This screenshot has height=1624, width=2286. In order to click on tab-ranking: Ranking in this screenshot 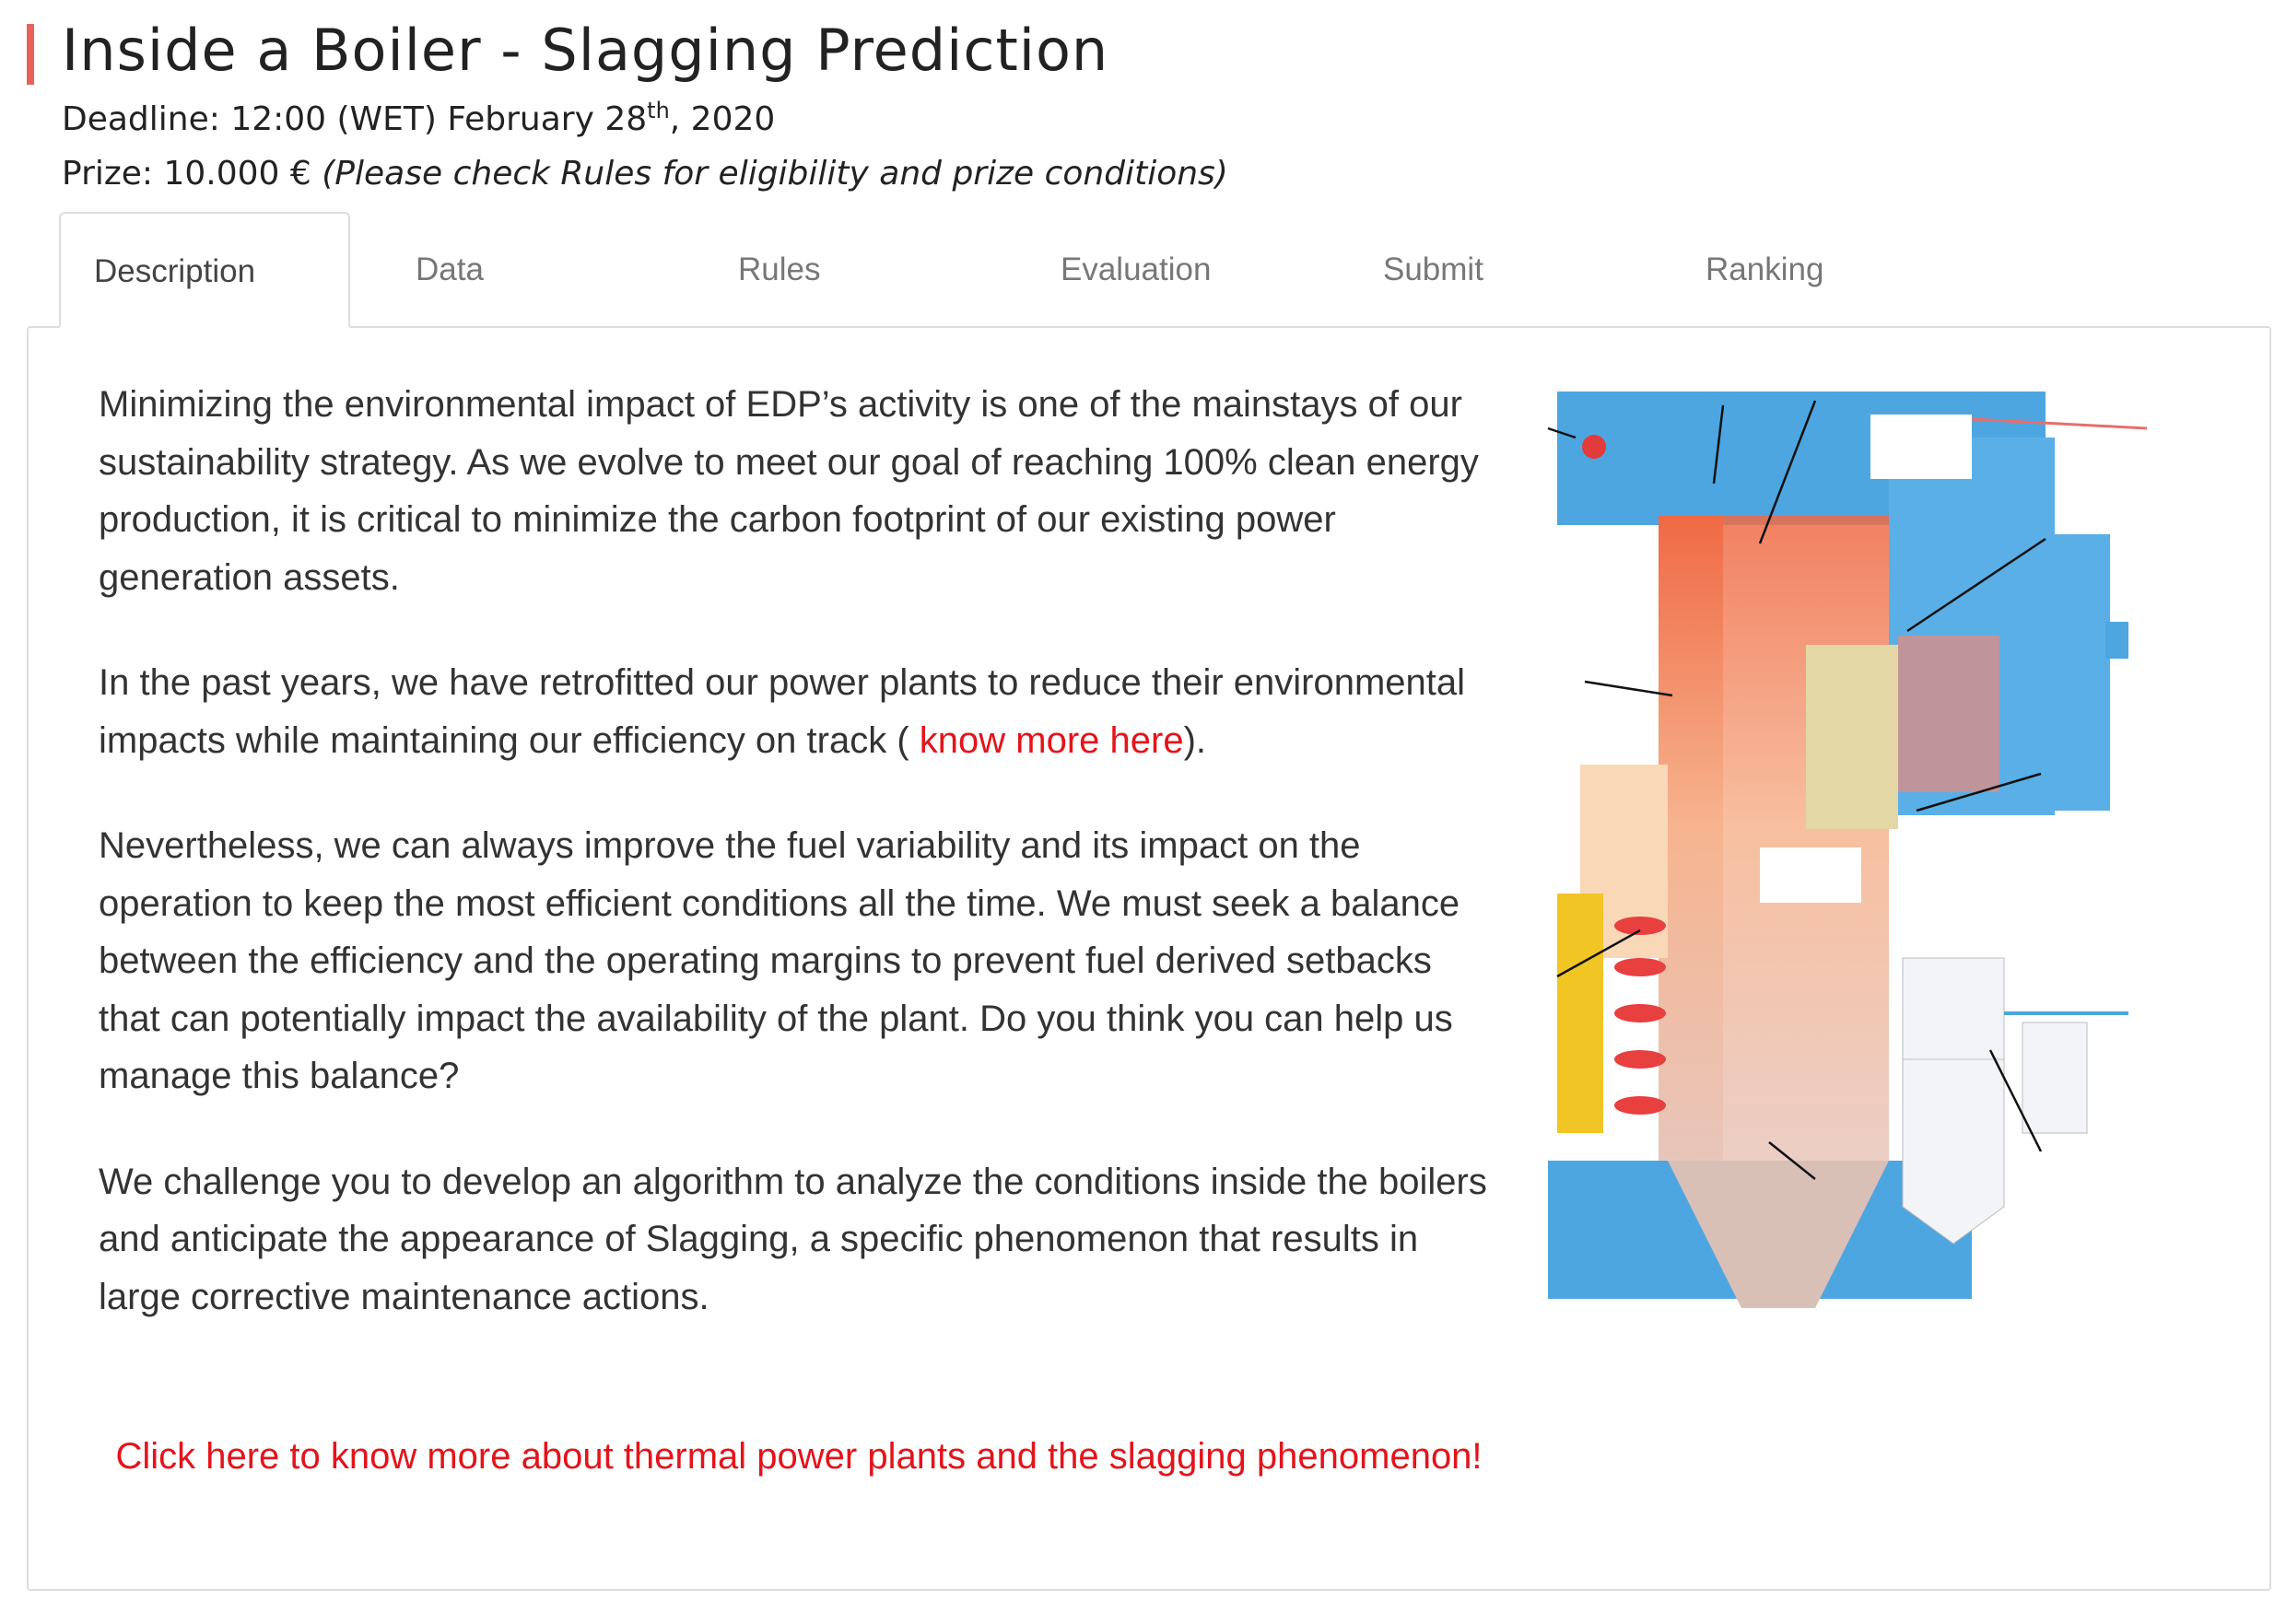, I will do `click(1764, 270)`.